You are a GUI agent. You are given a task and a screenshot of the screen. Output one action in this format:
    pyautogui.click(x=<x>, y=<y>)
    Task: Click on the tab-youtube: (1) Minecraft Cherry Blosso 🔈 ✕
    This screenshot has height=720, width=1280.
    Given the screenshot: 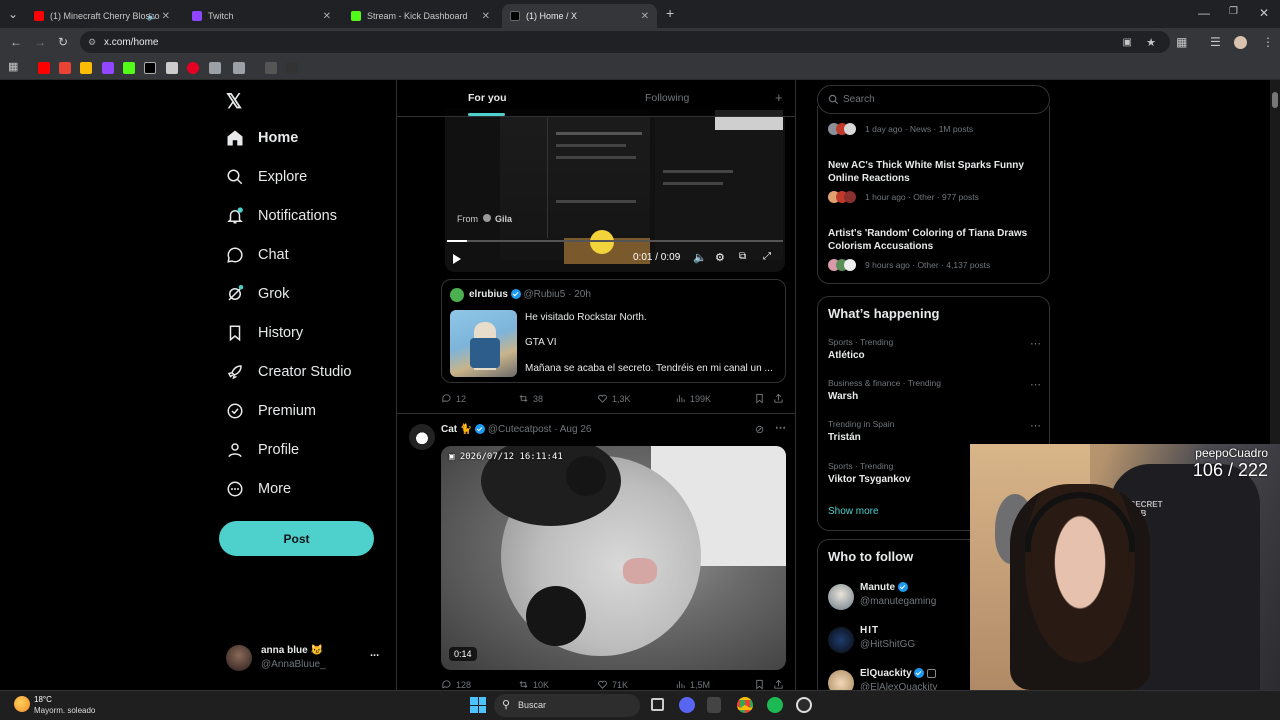 What is the action you would take?
    pyautogui.click(x=102, y=16)
    